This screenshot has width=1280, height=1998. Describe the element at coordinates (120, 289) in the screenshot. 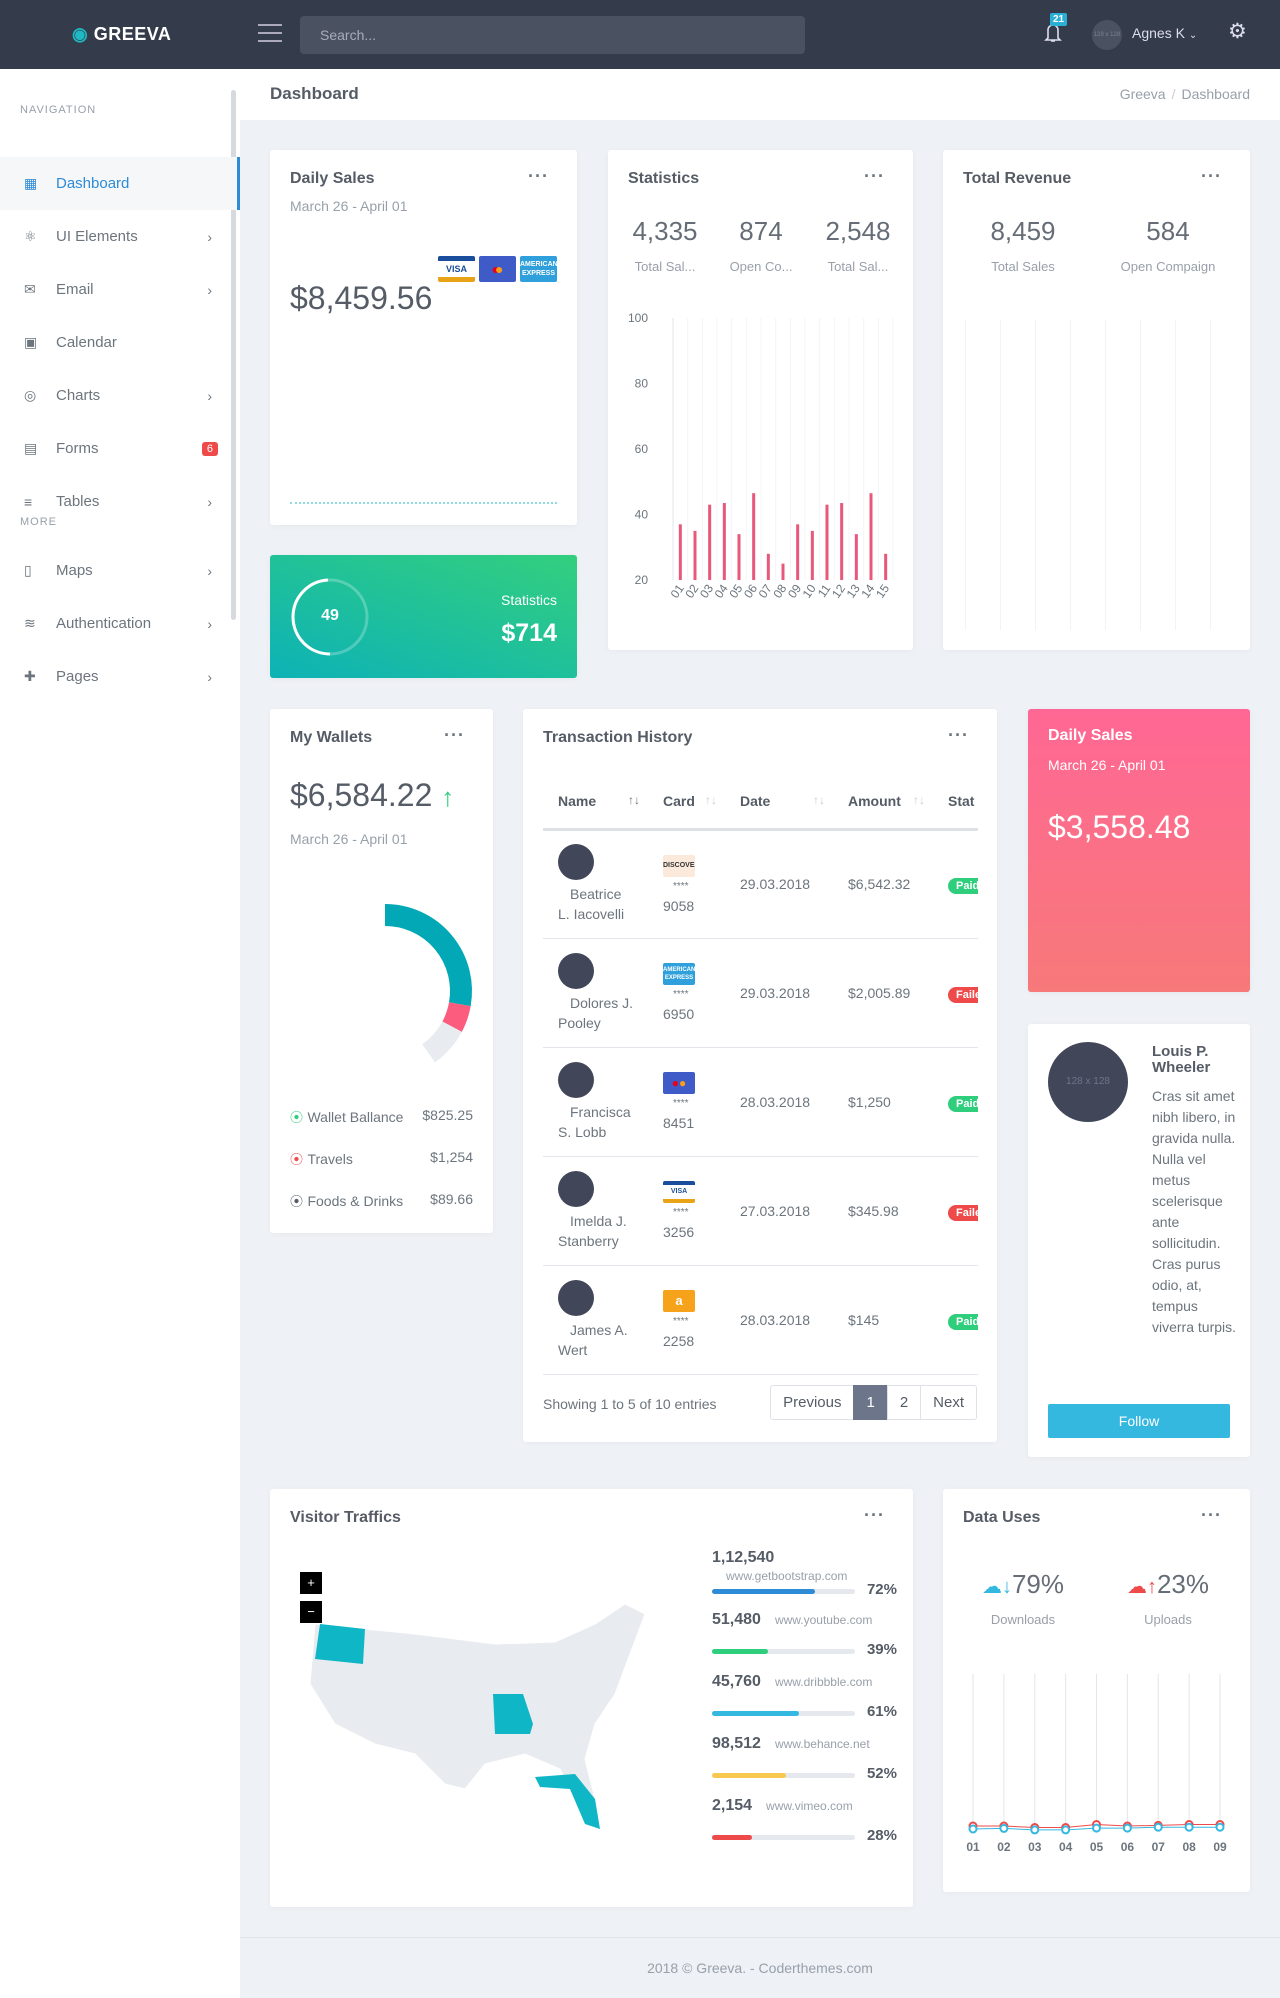

I see `sidebar-item-email: ✉ Email ›` at that location.